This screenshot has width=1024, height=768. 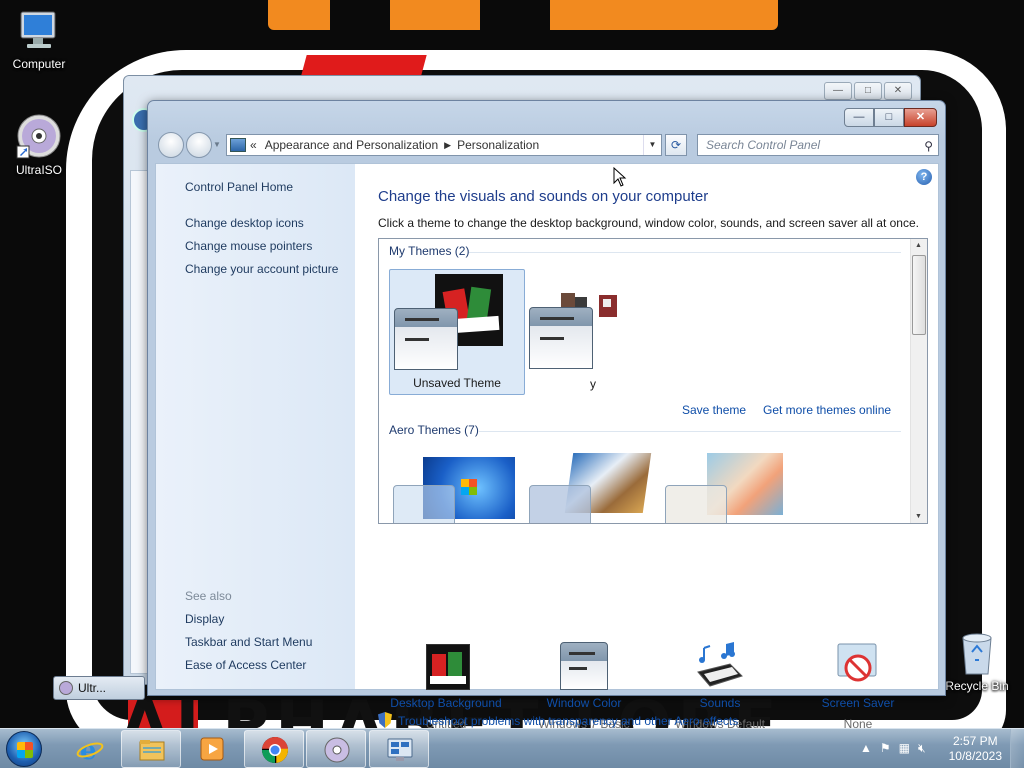 What do you see at coordinates (512, 748) in the screenshot?
I see `taskbar: e ▲ ⚑ ▦ 🔇︎ 2:57 PM 10/8/2023` at bounding box center [512, 748].